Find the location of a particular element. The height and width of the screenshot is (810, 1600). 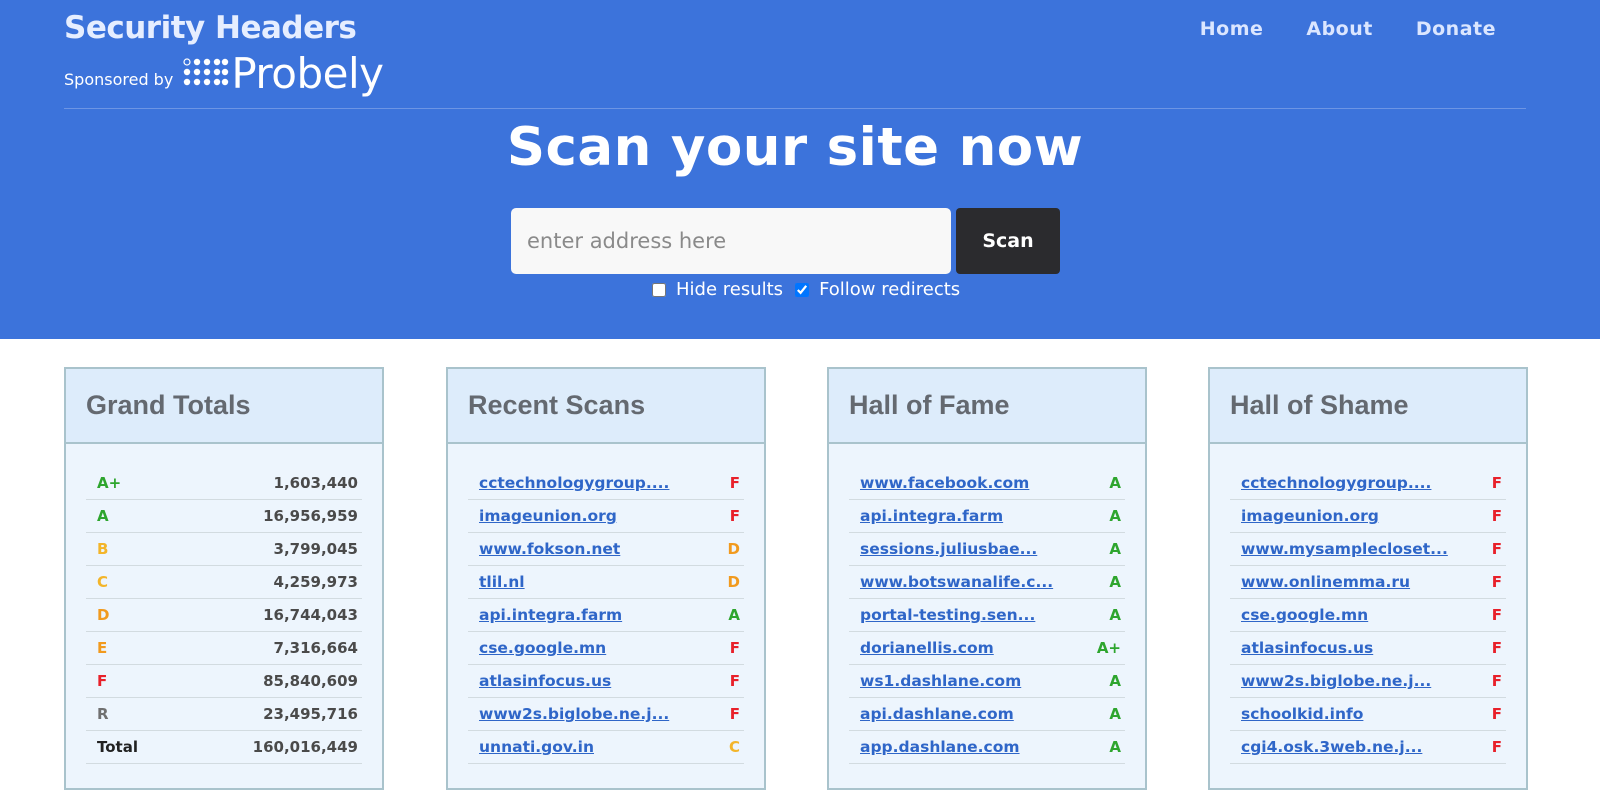

list-item: app.dashlane.com A is located at coordinates (987, 747).